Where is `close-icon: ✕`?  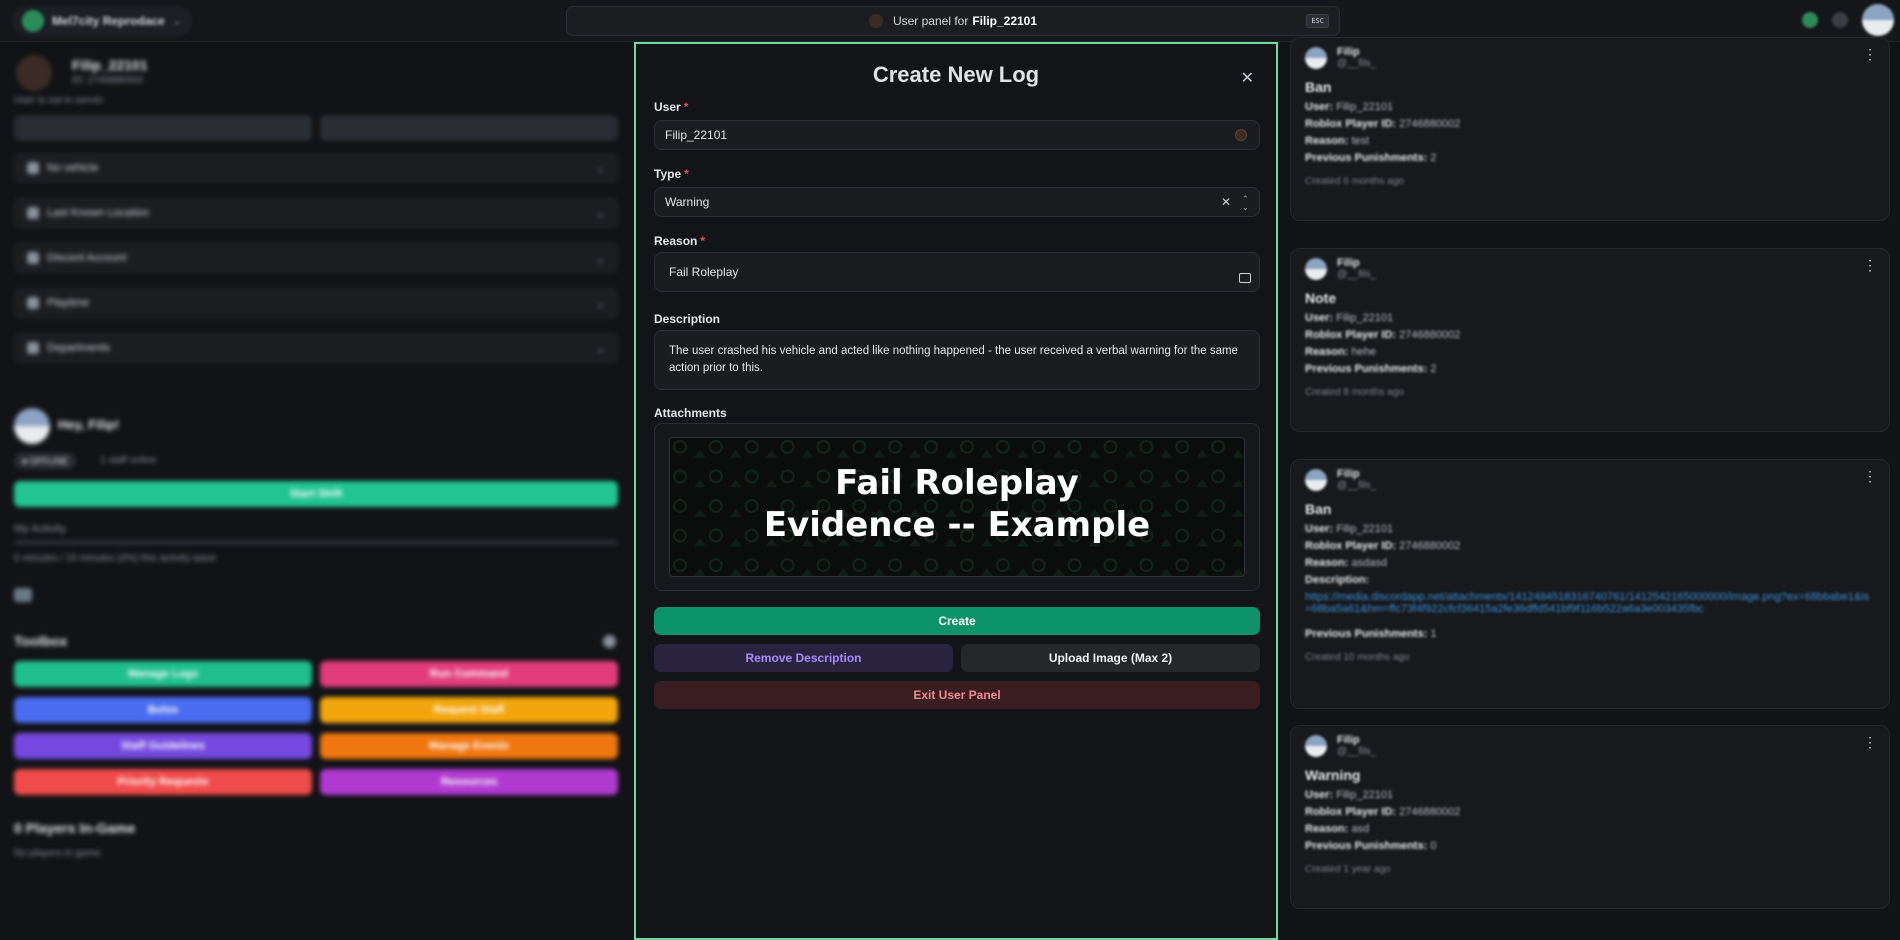
close-icon: ✕ is located at coordinates (1247, 78).